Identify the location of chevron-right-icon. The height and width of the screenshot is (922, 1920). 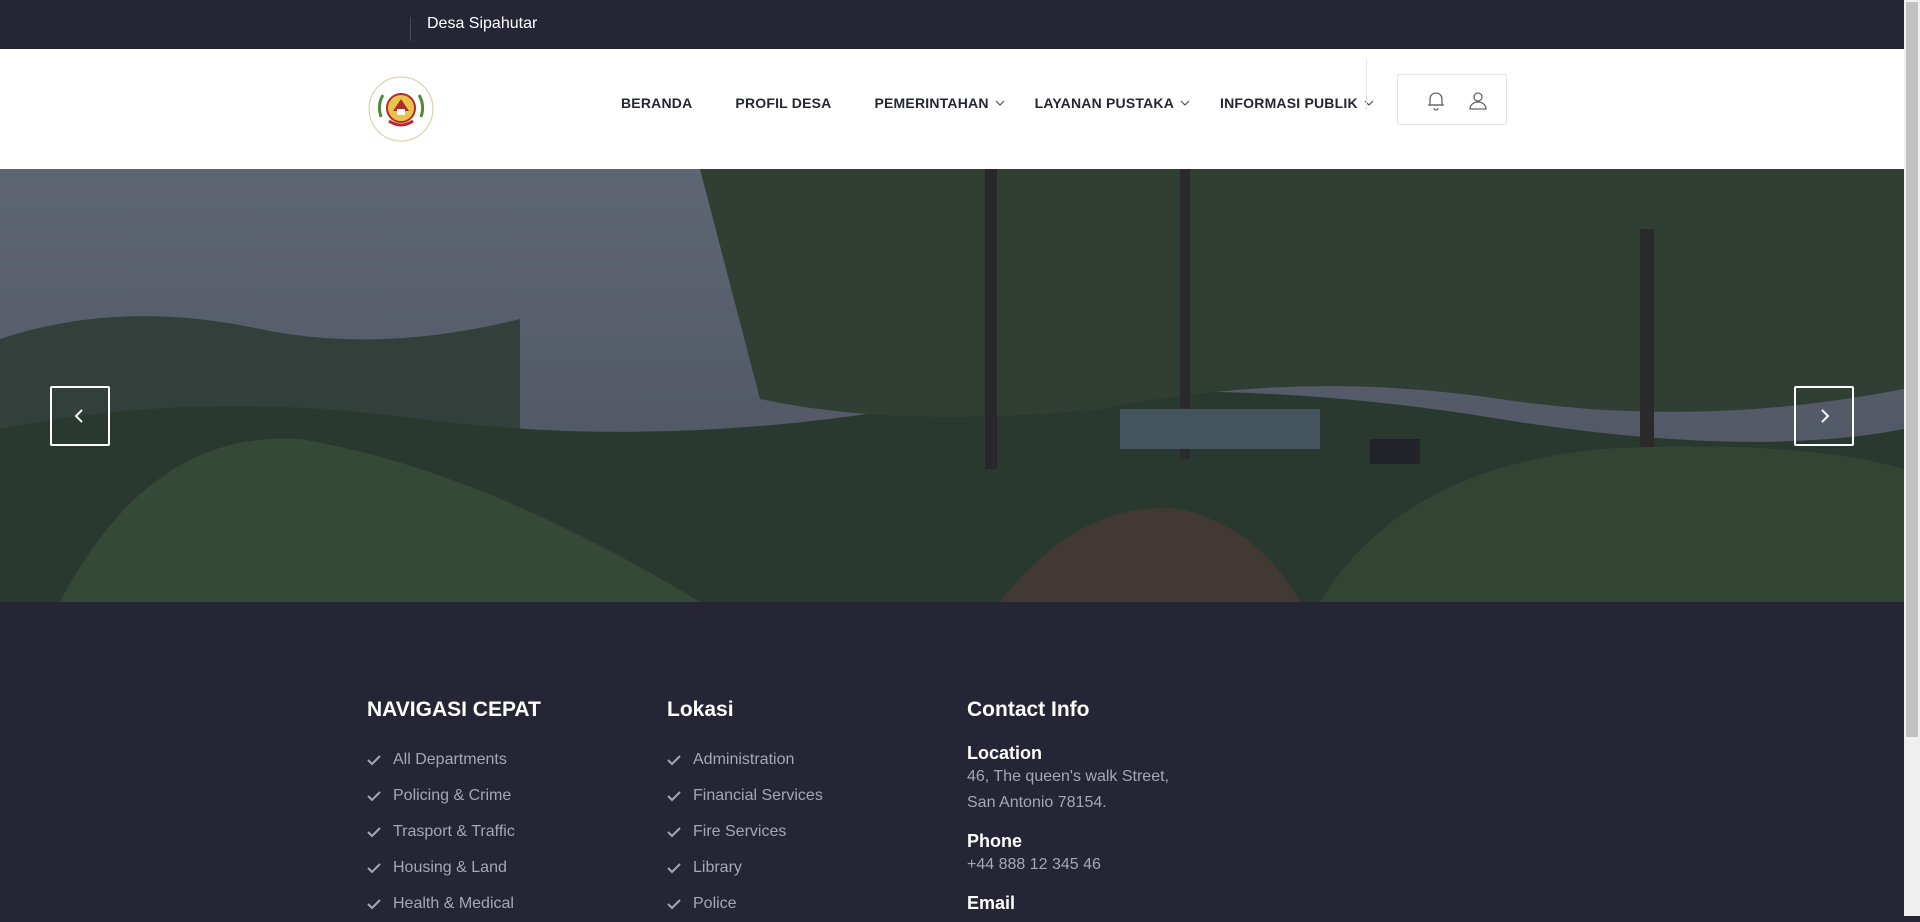
(1825, 416).